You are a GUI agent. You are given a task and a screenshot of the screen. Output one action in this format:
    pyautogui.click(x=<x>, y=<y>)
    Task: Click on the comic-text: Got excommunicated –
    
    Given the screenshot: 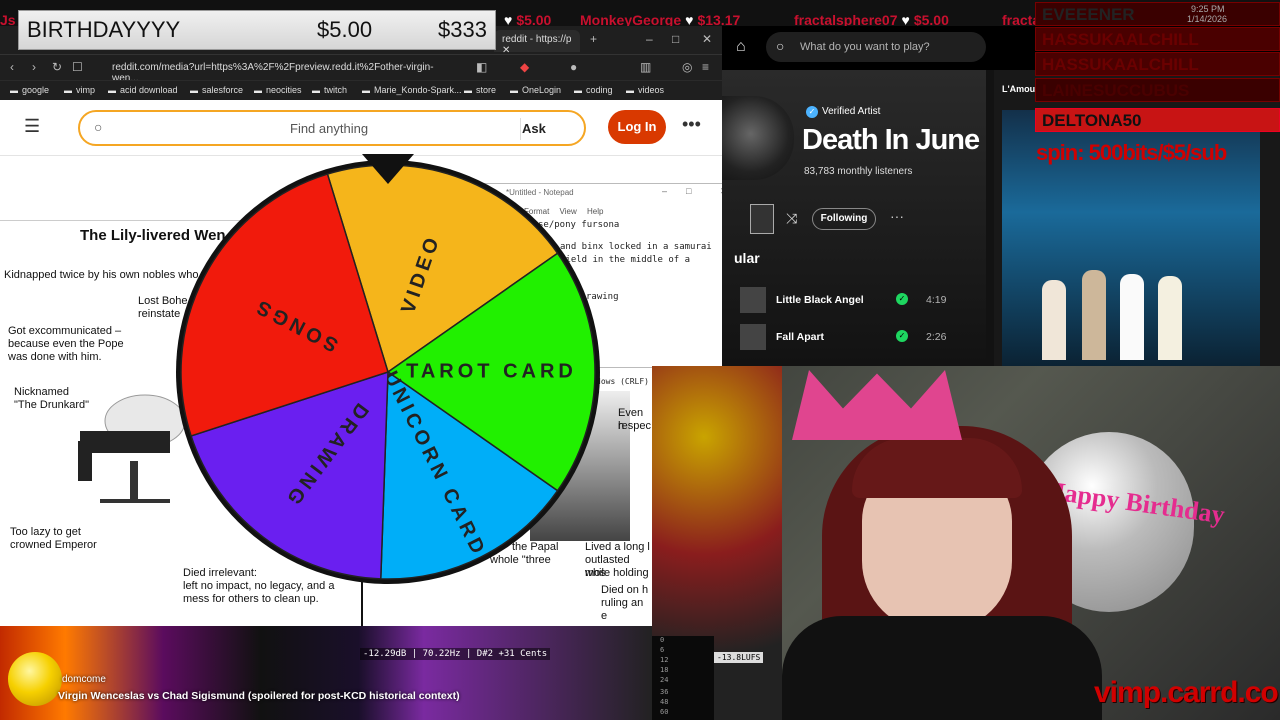 What is the action you would take?
    pyautogui.click(x=65, y=331)
    